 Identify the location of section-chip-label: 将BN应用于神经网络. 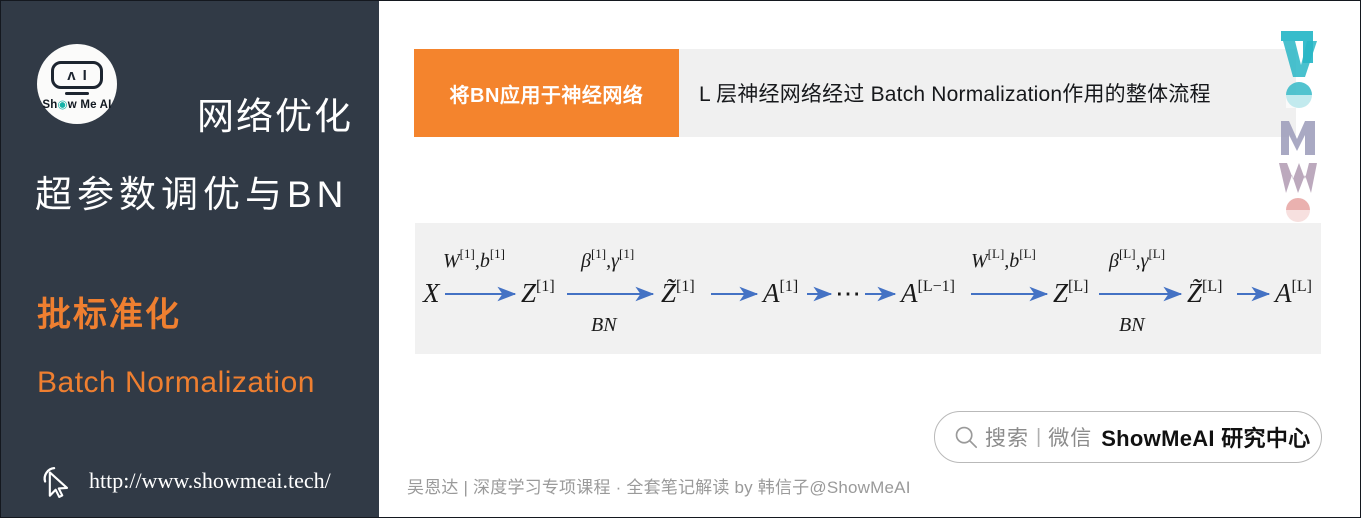
(546, 95).